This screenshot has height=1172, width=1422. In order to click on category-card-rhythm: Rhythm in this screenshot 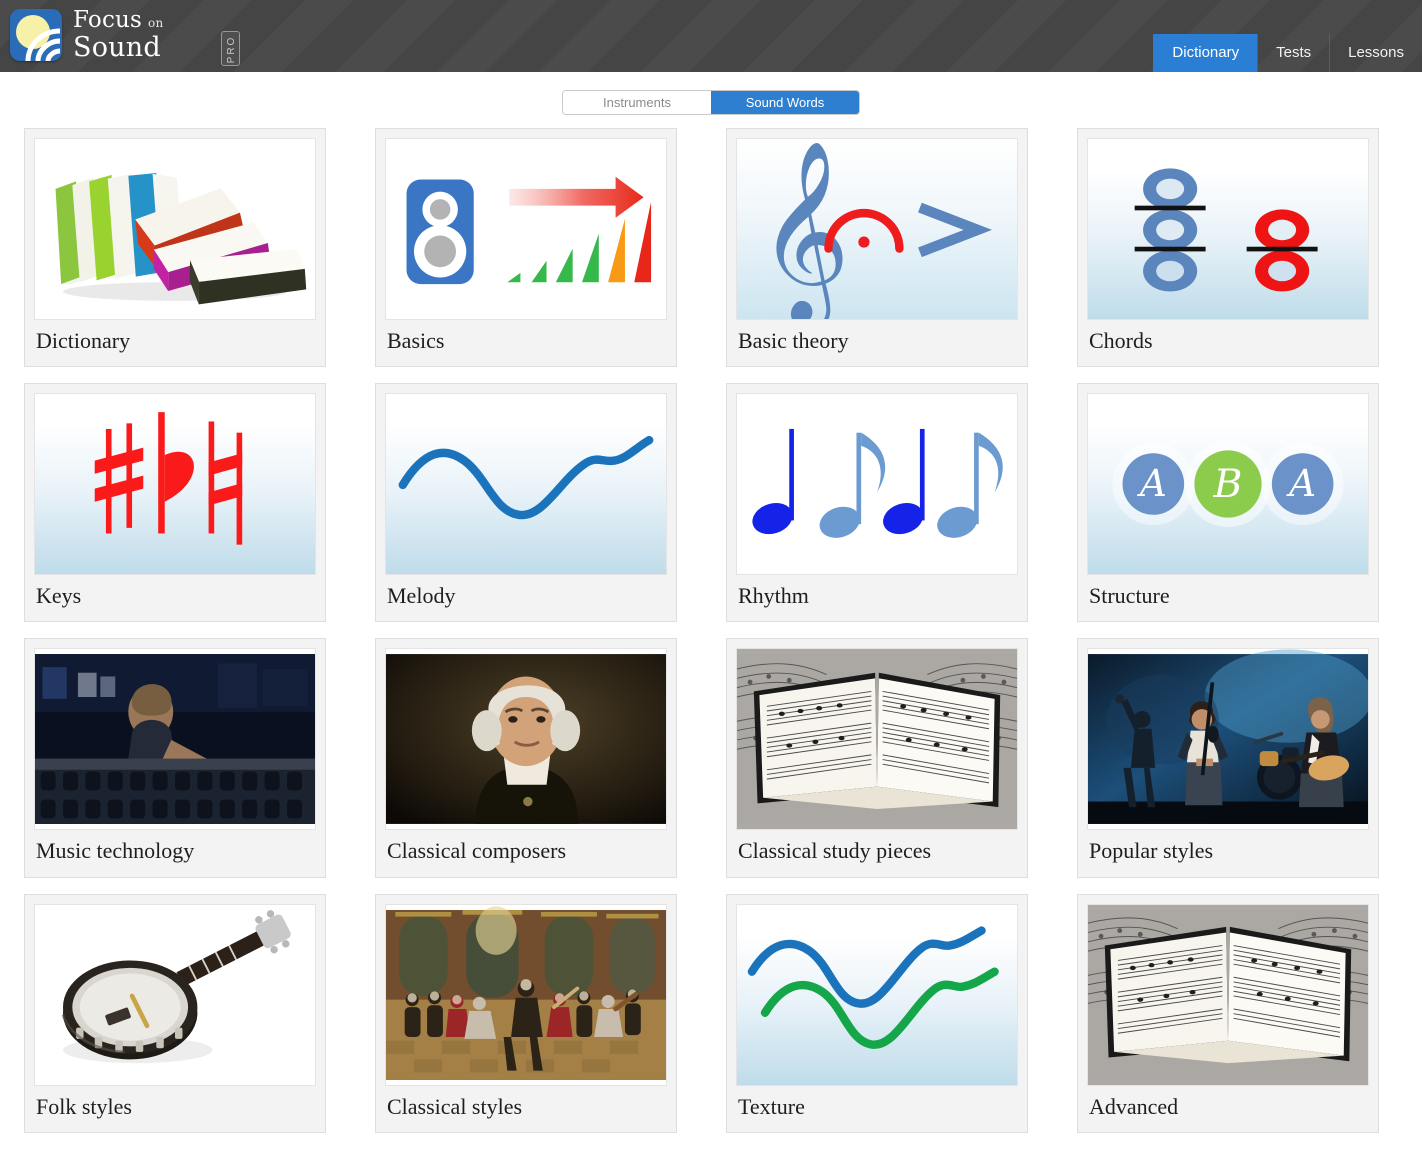, I will do `click(877, 503)`.